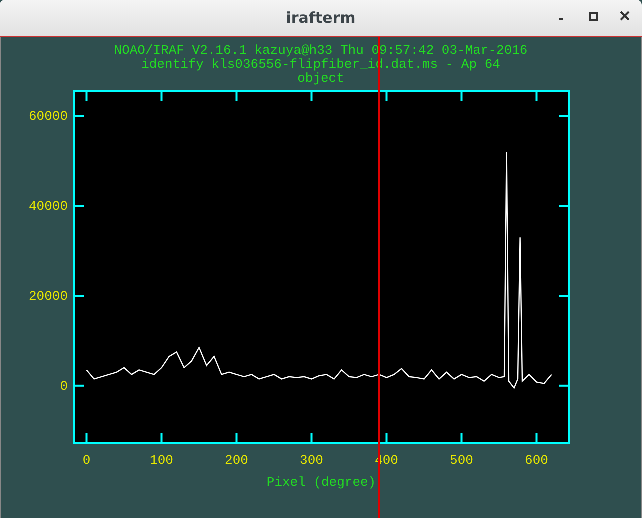 The height and width of the screenshot is (518, 642). What do you see at coordinates (312, 460) in the screenshot?
I see `x-tick-label: 300` at bounding box center [312, 460].